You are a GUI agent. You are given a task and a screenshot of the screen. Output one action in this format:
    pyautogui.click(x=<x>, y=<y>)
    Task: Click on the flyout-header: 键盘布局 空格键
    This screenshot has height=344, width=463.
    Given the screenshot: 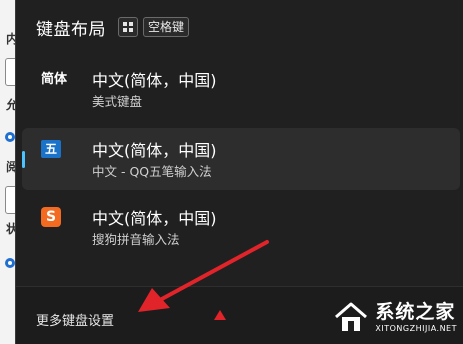 What is the action you would take?
    pyautogui.click(x=113, y=27)
    